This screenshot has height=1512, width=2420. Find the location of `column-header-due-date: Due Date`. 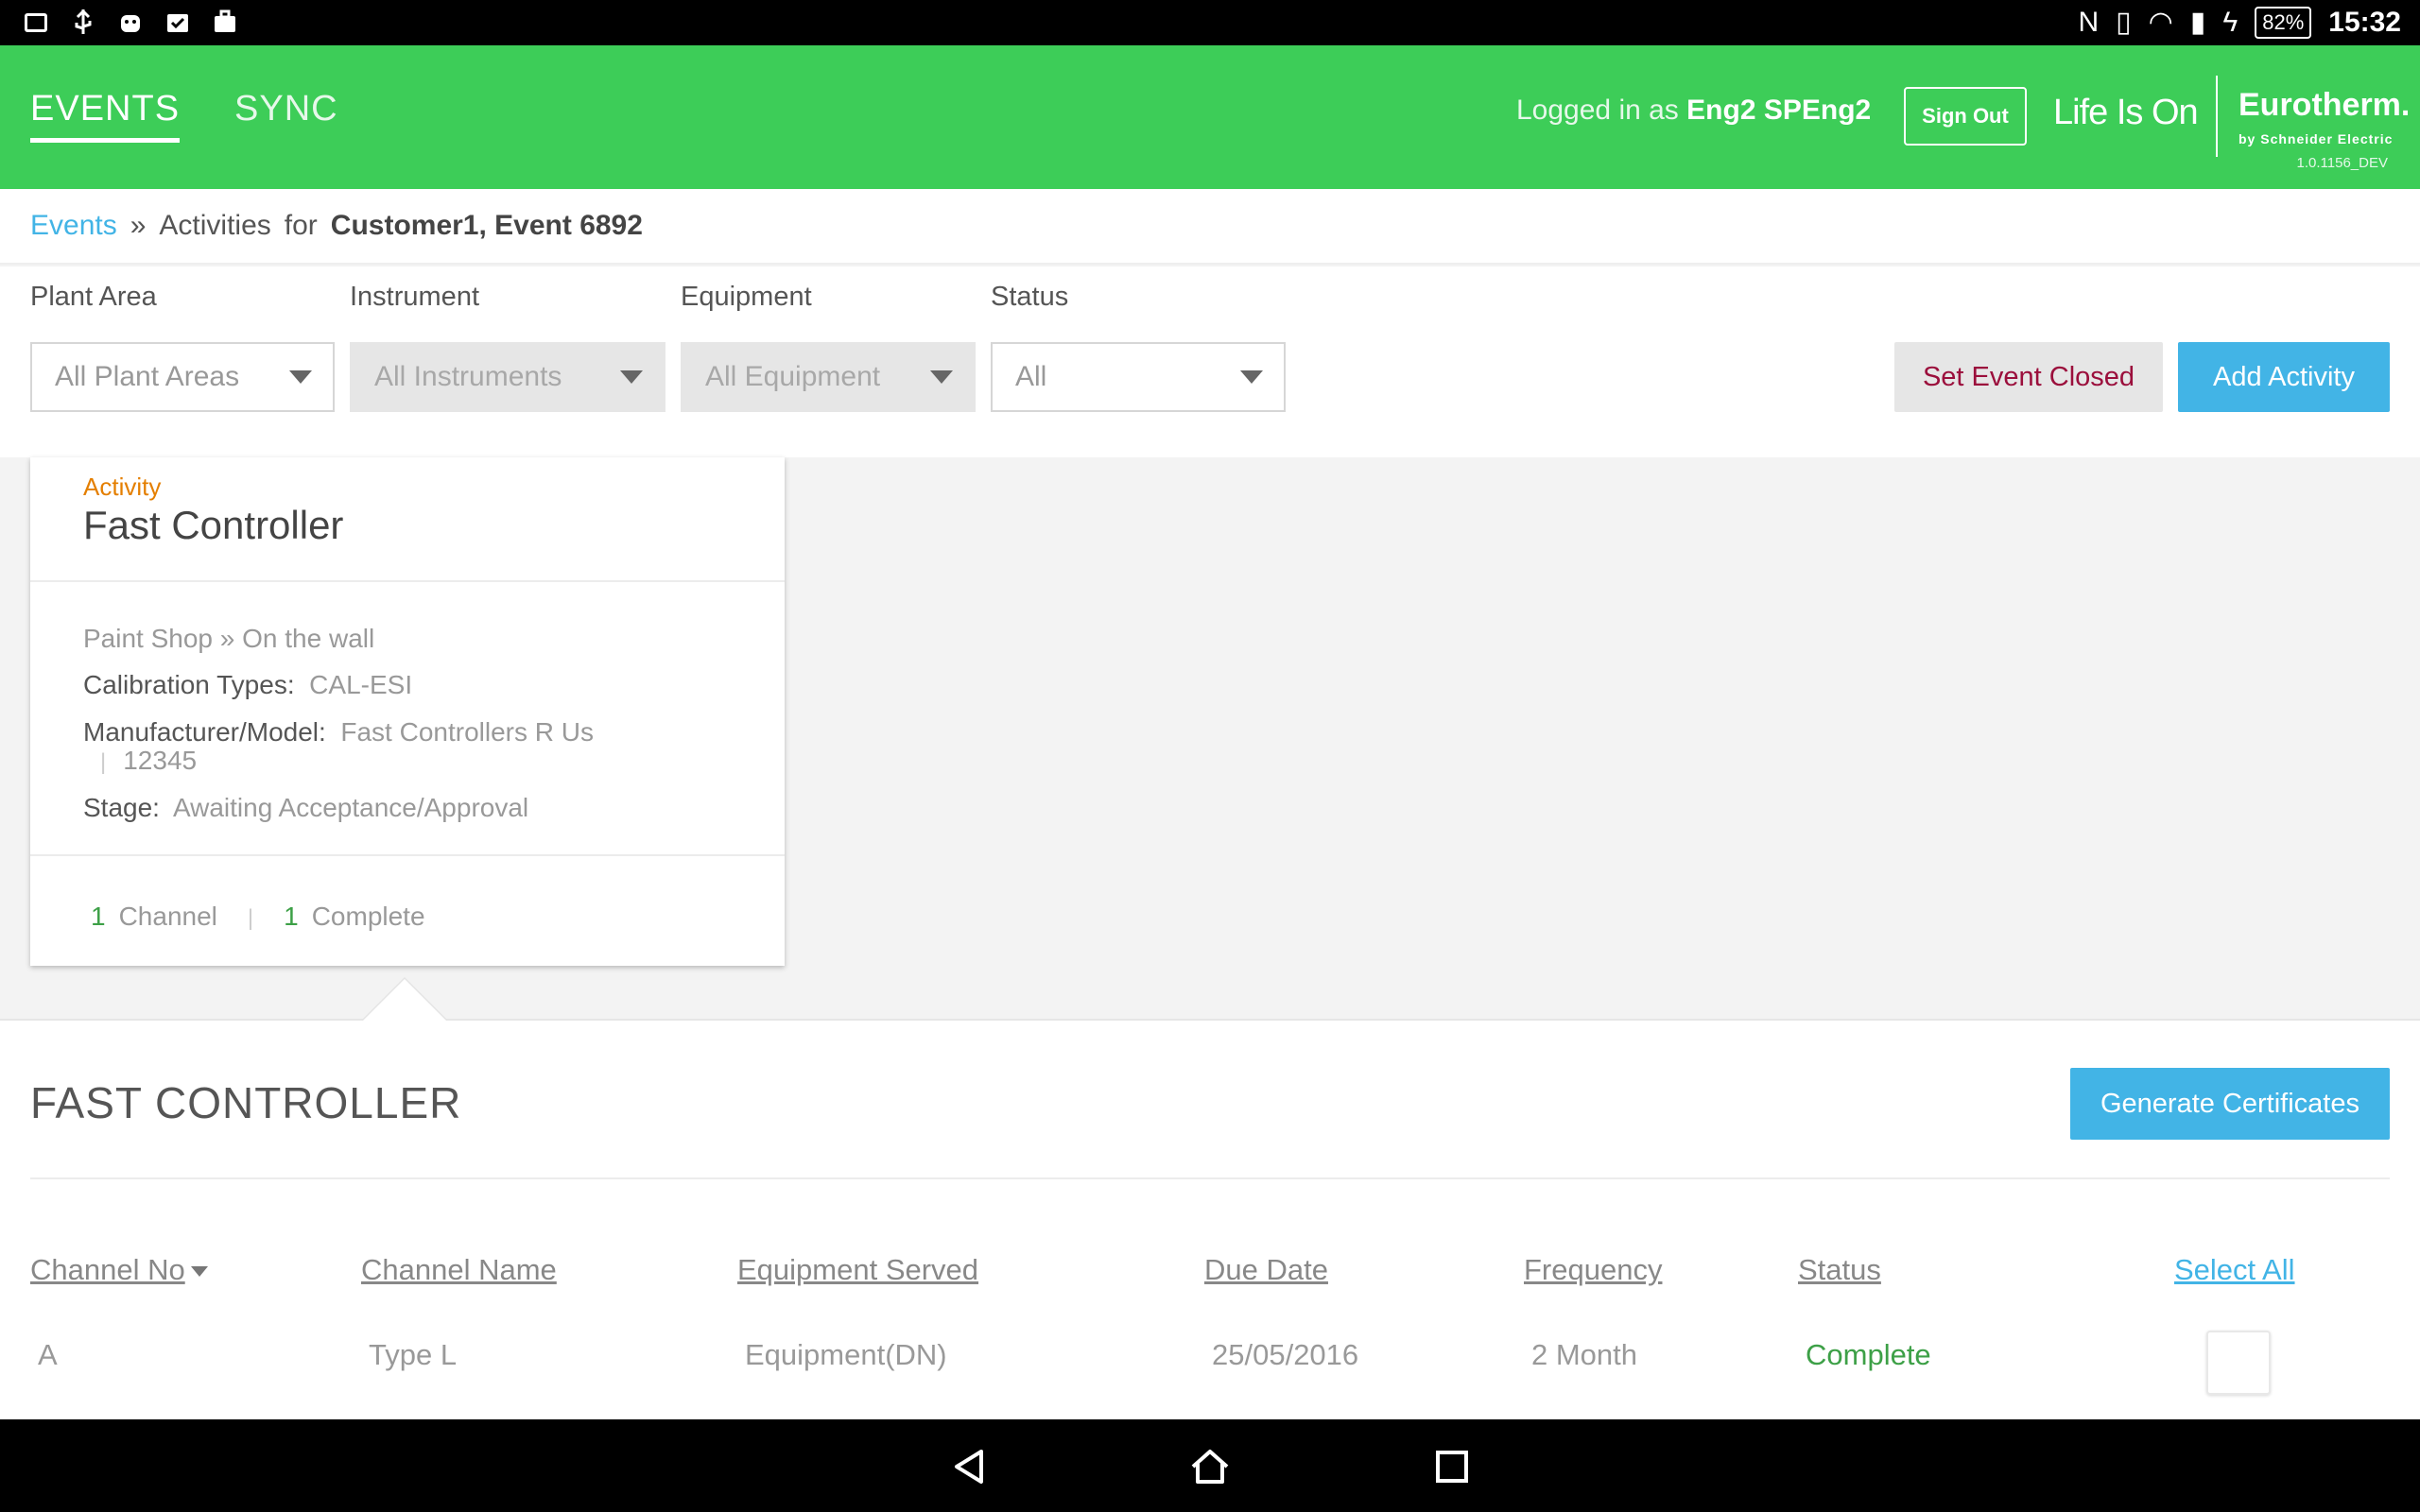

column-header-due-date: Due Date is located at coordinates (1266, 1270).